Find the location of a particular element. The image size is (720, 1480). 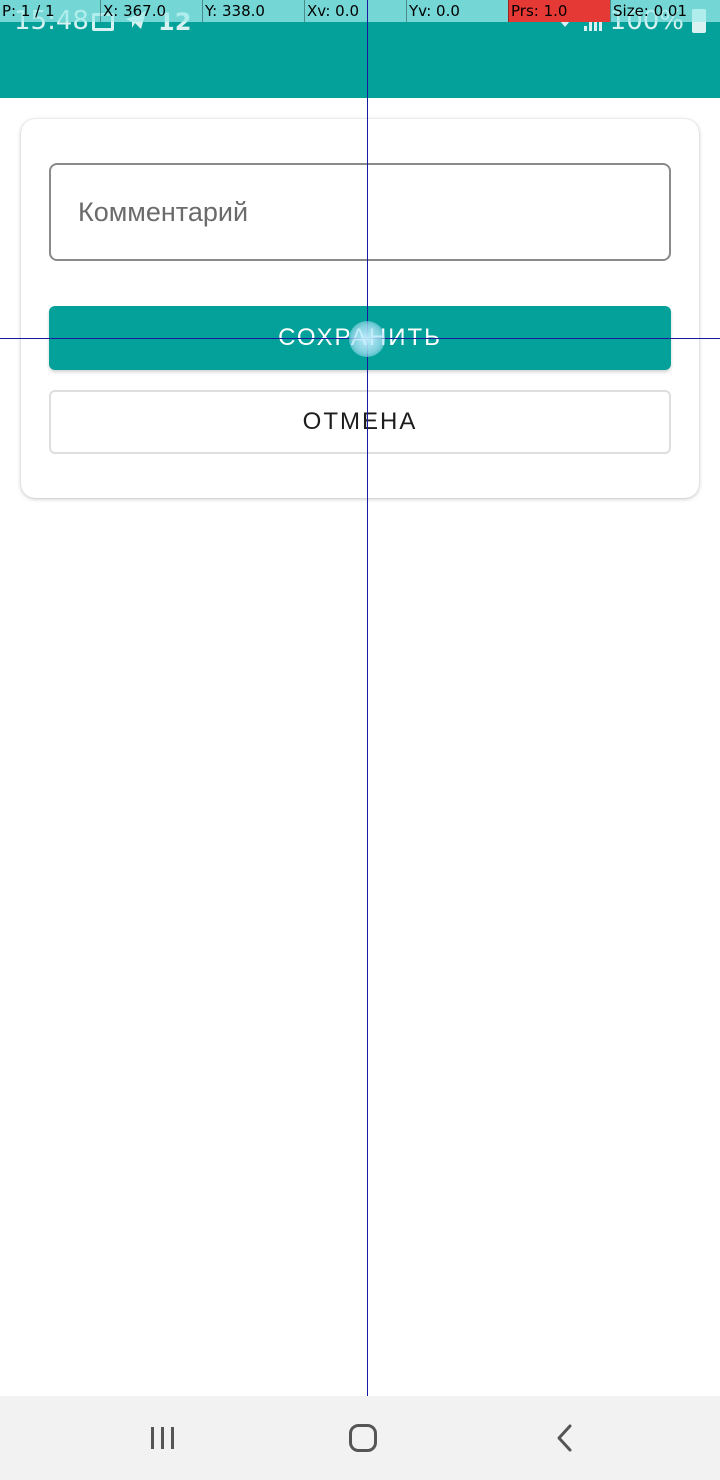

navigation-bar is located at coordinates (360, 1438).